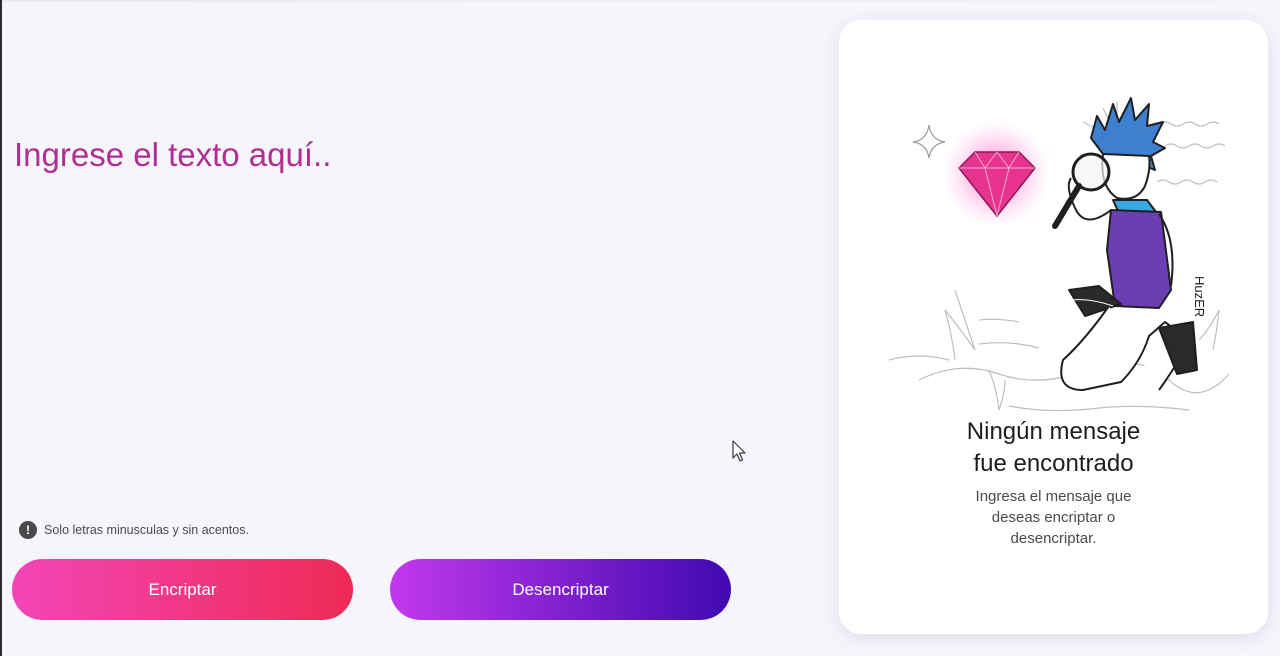 The height and width of the screenshot is (656, 1280). Describe the element at coordinates (560, 589) in the screenshot. I see `decrypt-button: Desencriptar` at that location.